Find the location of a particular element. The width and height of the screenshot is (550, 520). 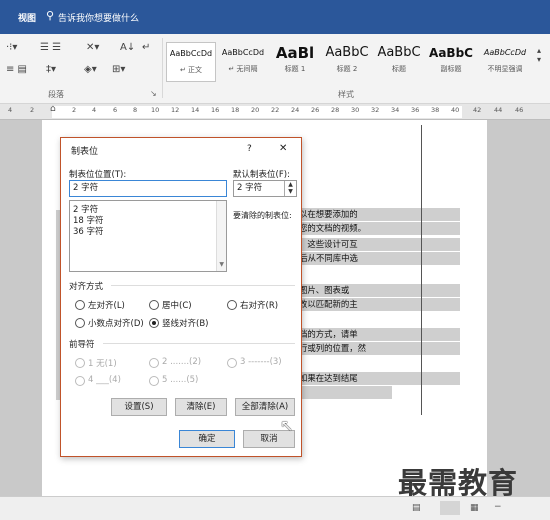

clear-all-button: 全部清除(A) is located at coordinates (265, 407).